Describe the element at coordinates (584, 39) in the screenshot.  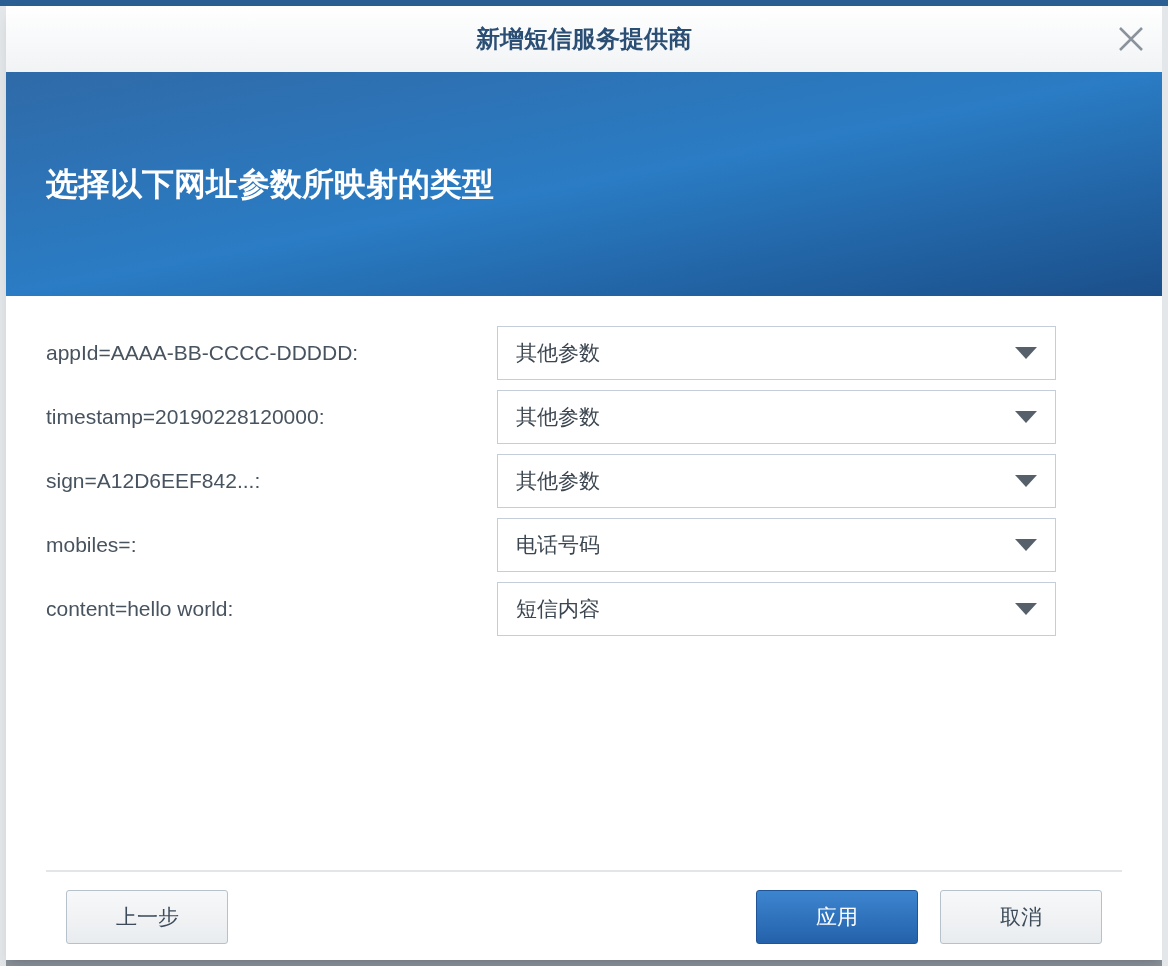
I see `window-title: 新增短信服务提供商` at that location.